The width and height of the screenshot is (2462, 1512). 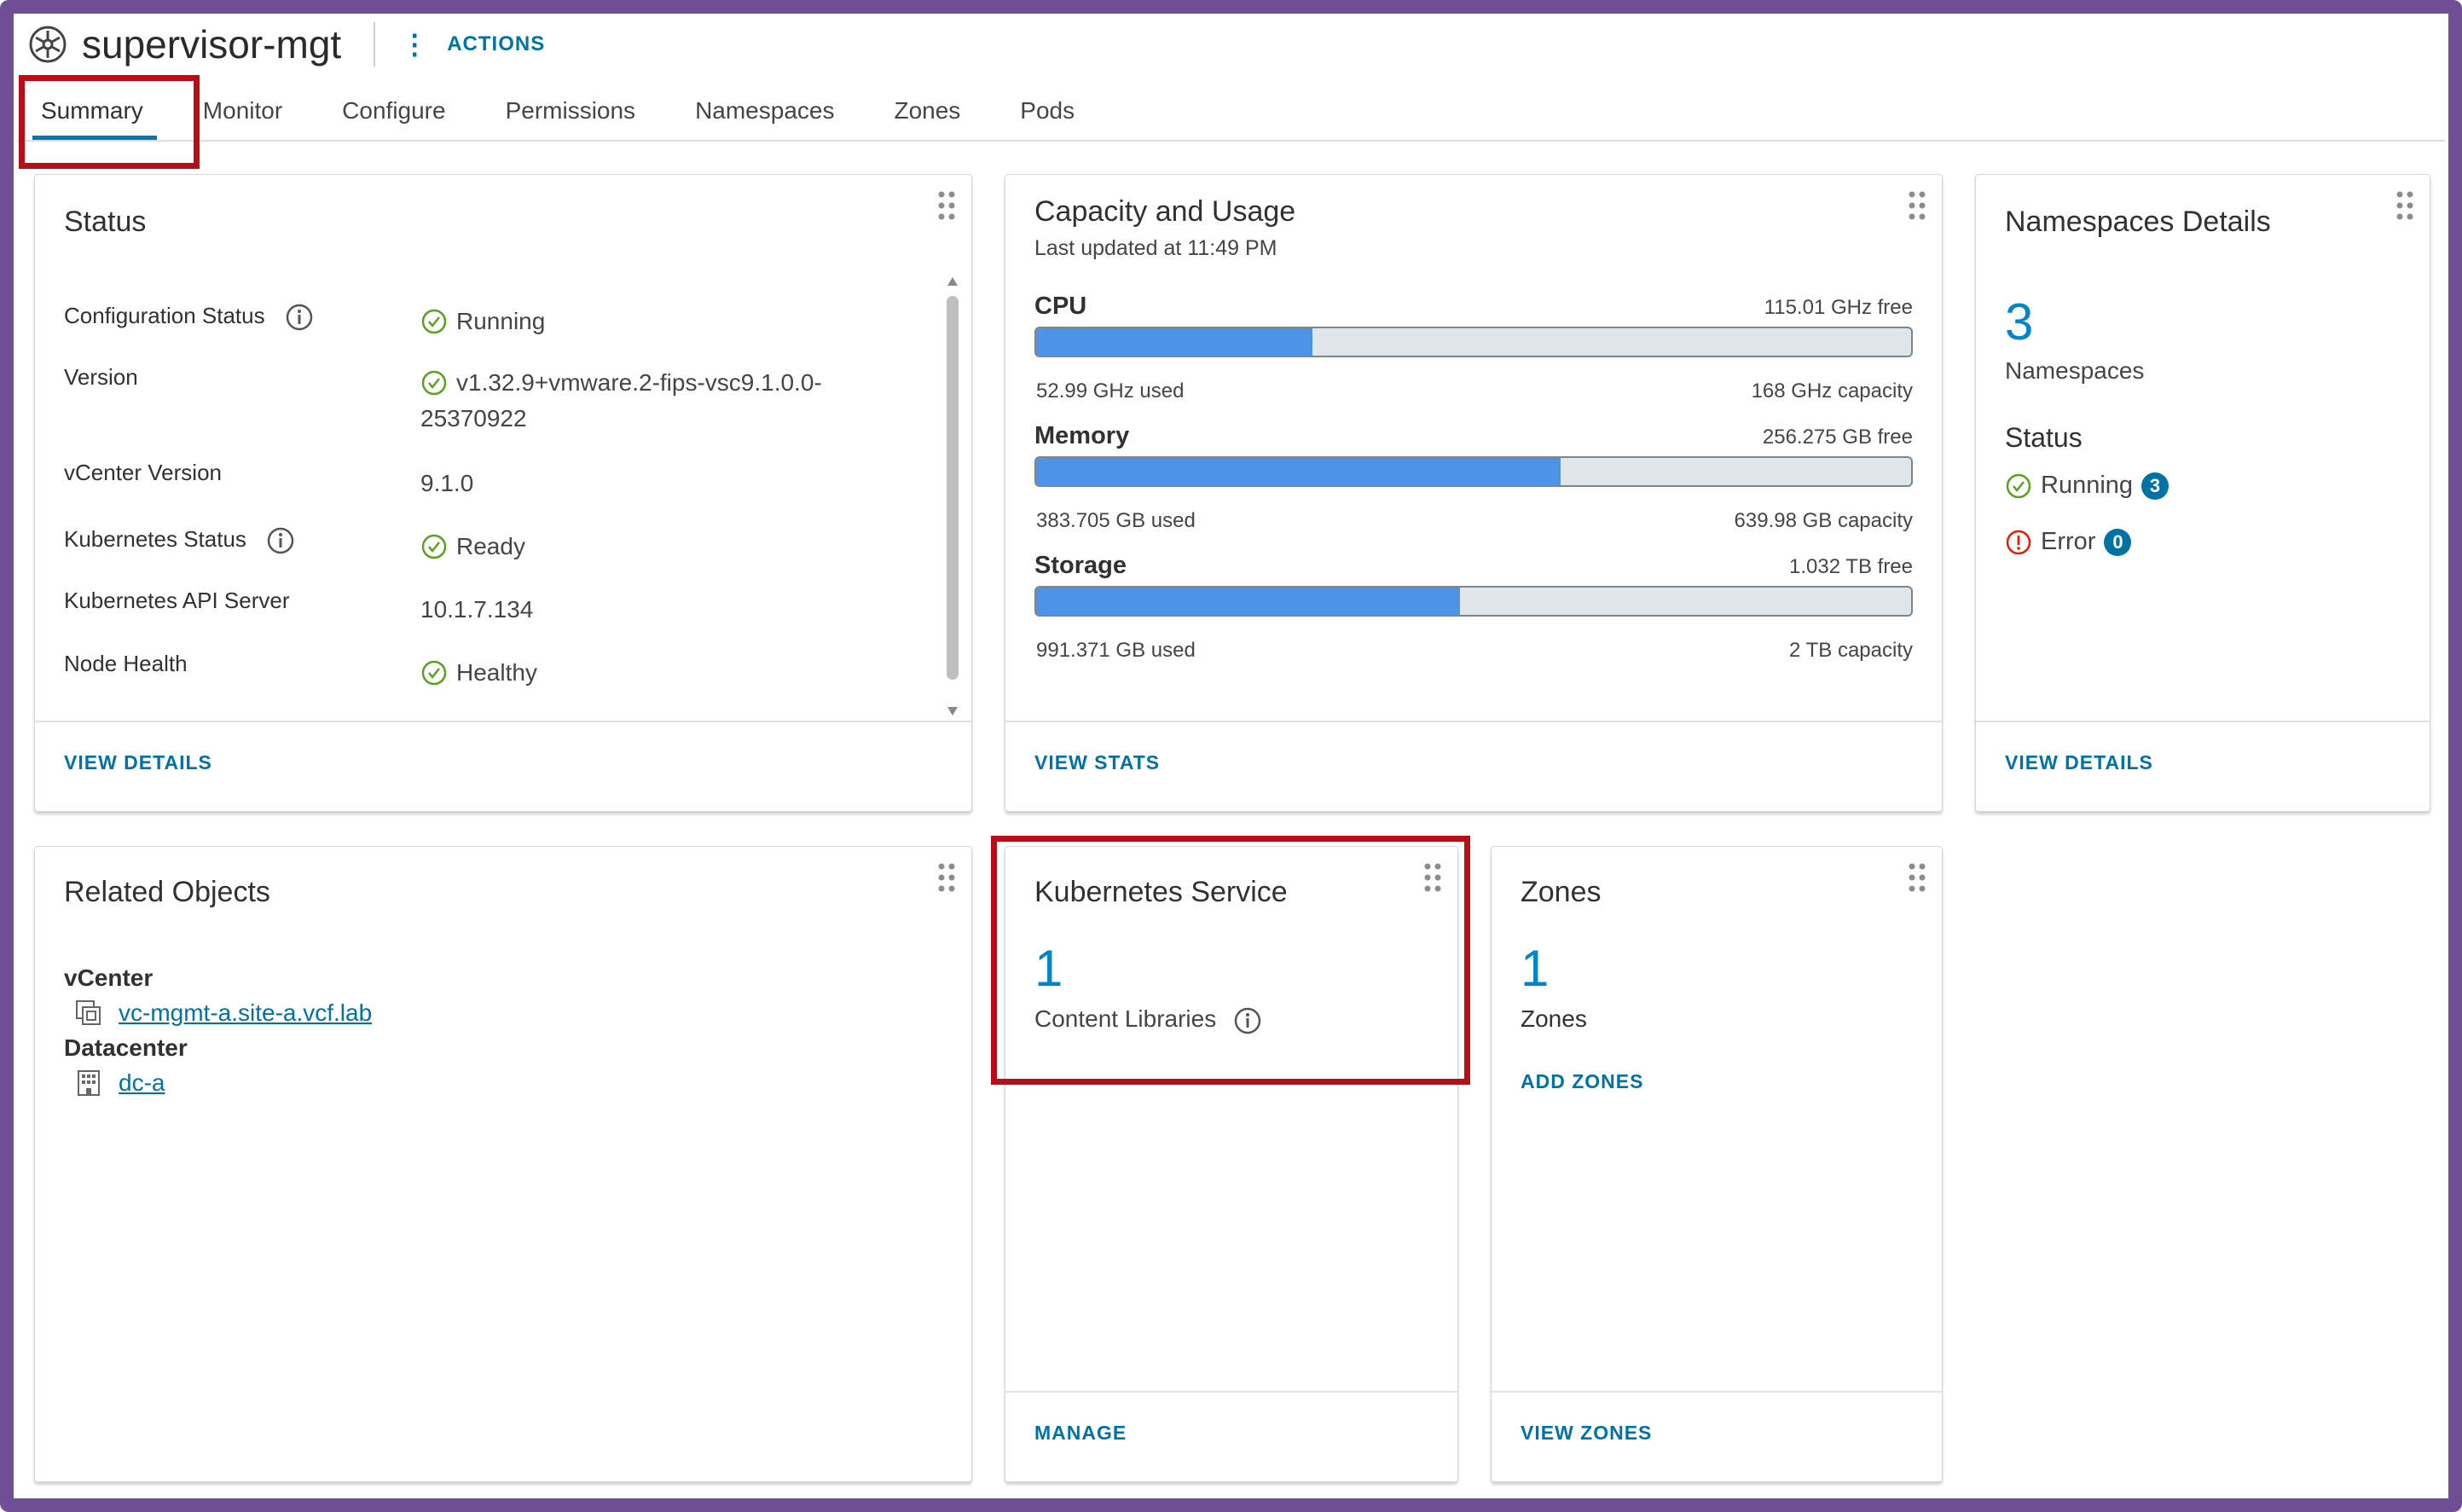 What do you see at coordinates (1554, 1018) in the screenshot?
I see `zones-count-label: Zones` at bounding box center [1554, 1018].